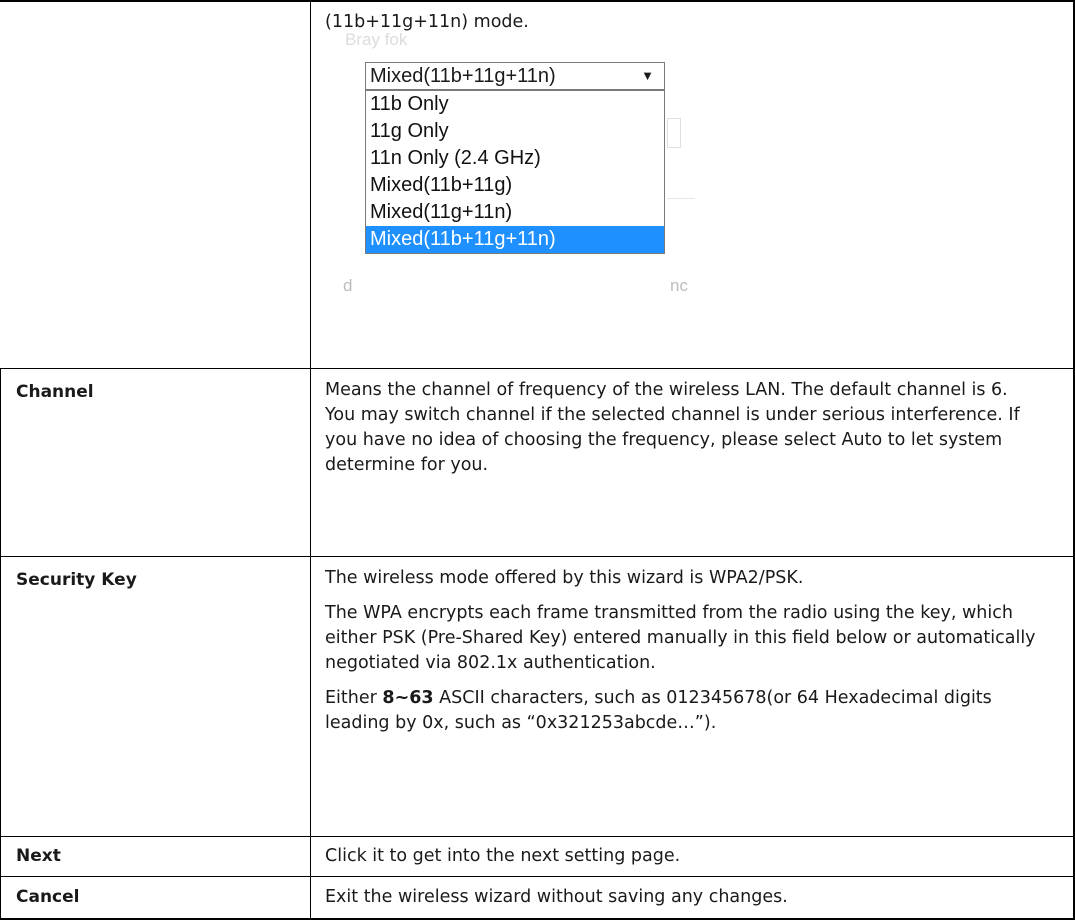 The height and width of the screenshot is (920, 1075). I want to click on dropdown-option: 11n Only (2.4 GHz), so click(515, 158).